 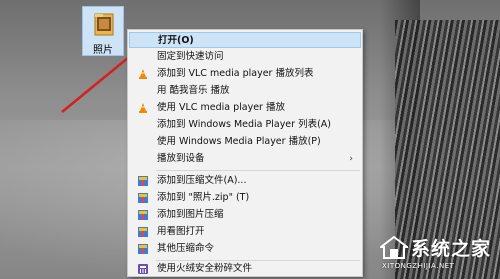 I want to click on menu-separator, so click(x=258, y=170).